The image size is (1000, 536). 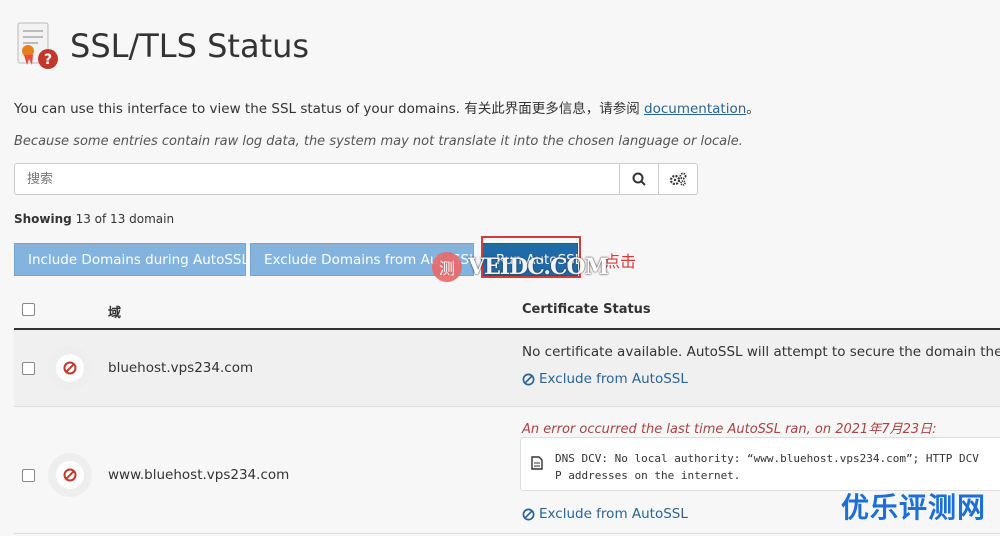 I want to click on select-all-checkbox, so click(x=28, y=309).